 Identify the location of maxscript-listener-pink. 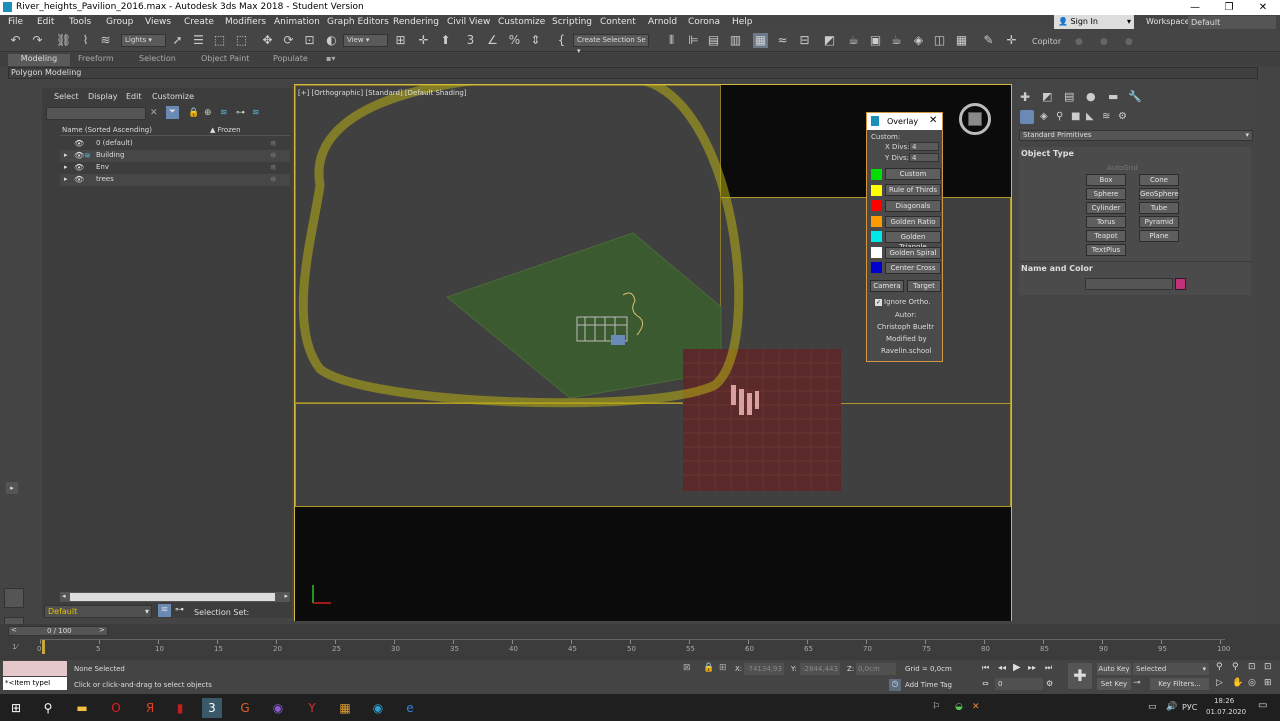
(35, 668).